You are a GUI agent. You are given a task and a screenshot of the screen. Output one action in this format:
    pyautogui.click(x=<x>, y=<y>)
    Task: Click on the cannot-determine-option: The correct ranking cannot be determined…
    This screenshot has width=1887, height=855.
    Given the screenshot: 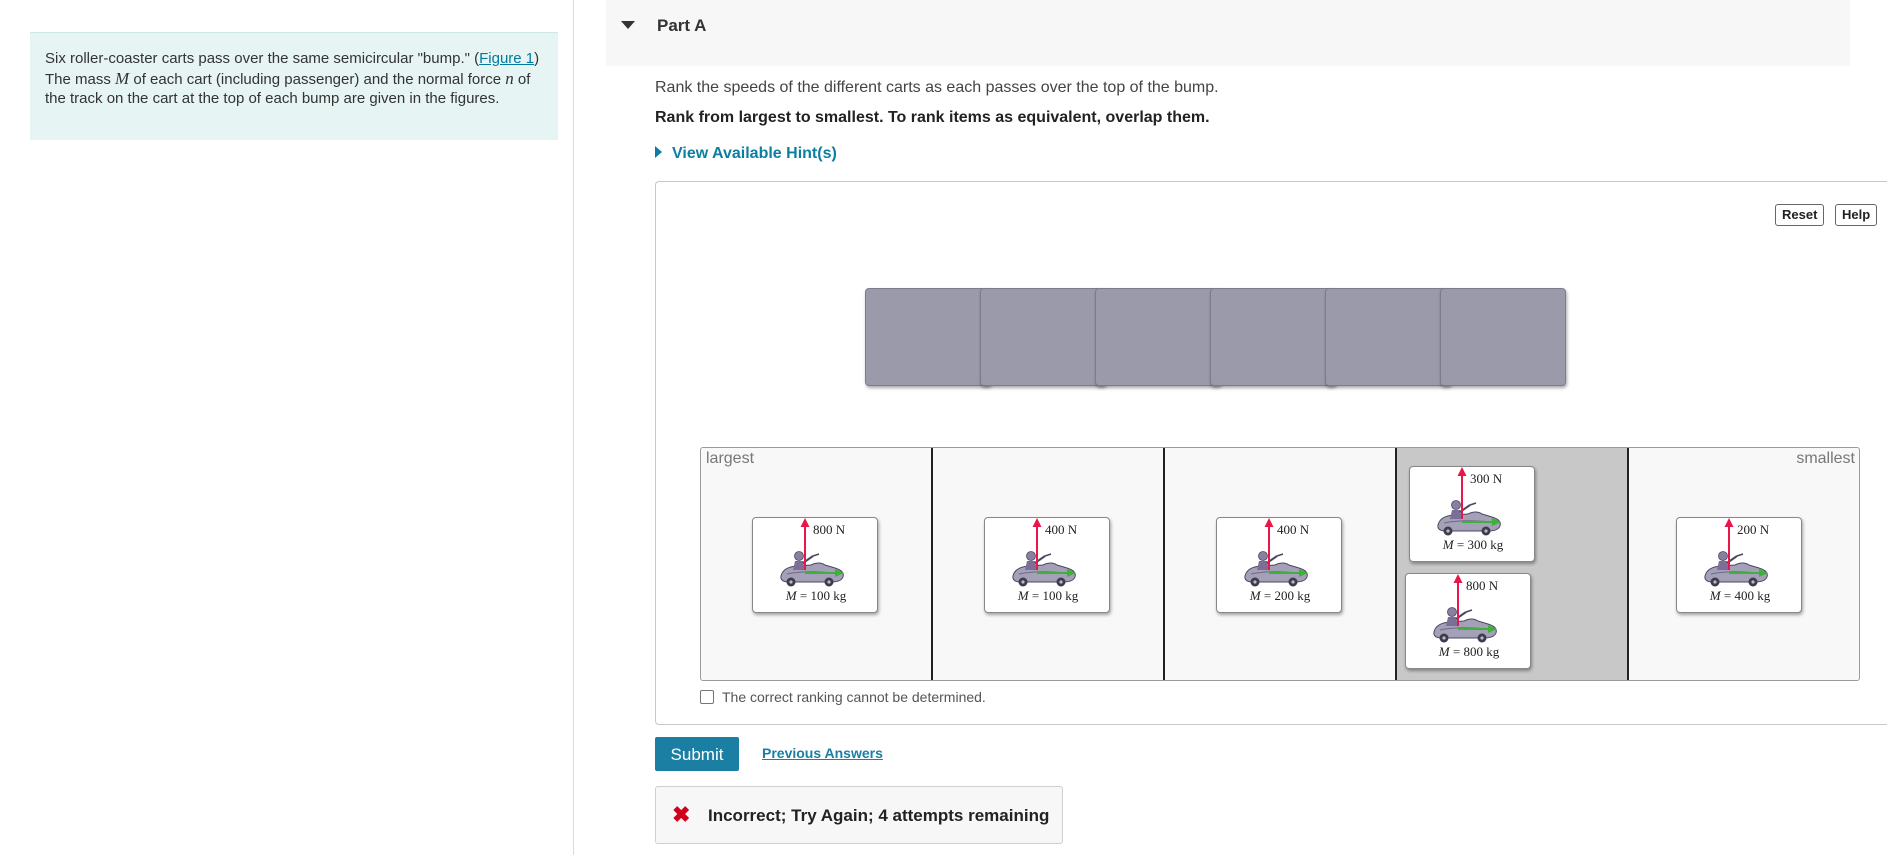 What is the action you would take?
    pyautogui.click(x=843, y=697)
    